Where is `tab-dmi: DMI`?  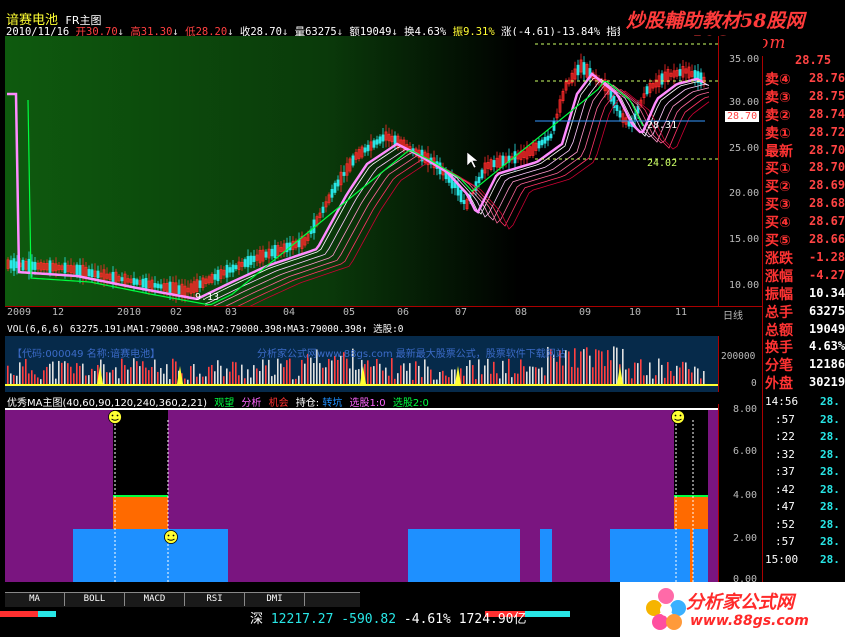 tab-dmi: DMI is located at coordinates (275, 599).